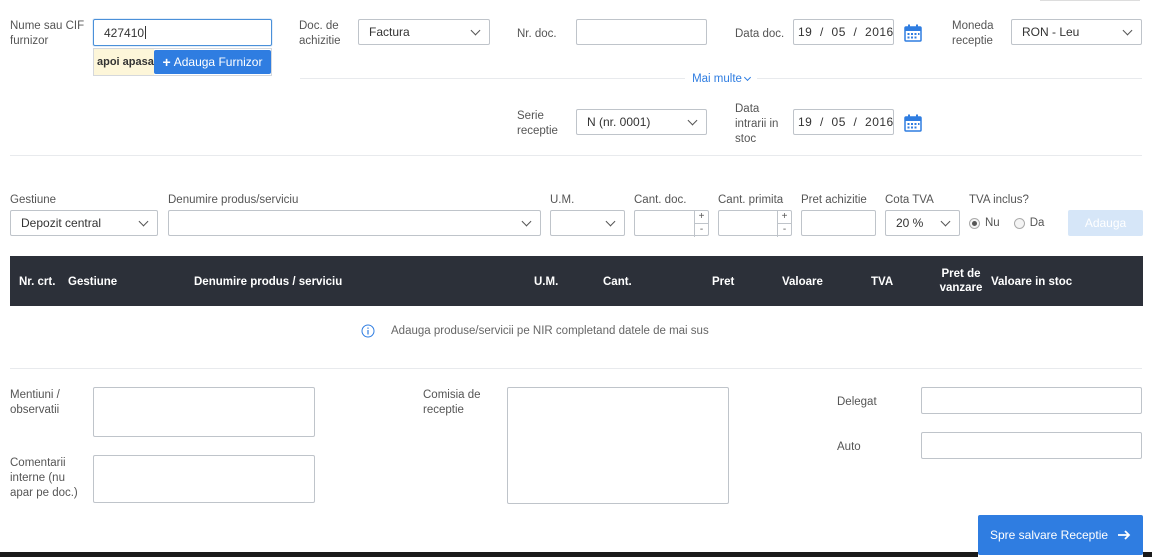 This screenshot has width=1152, height=557. I want to click on mentions-label: Mentiuni / observatii, so click(35, 402).